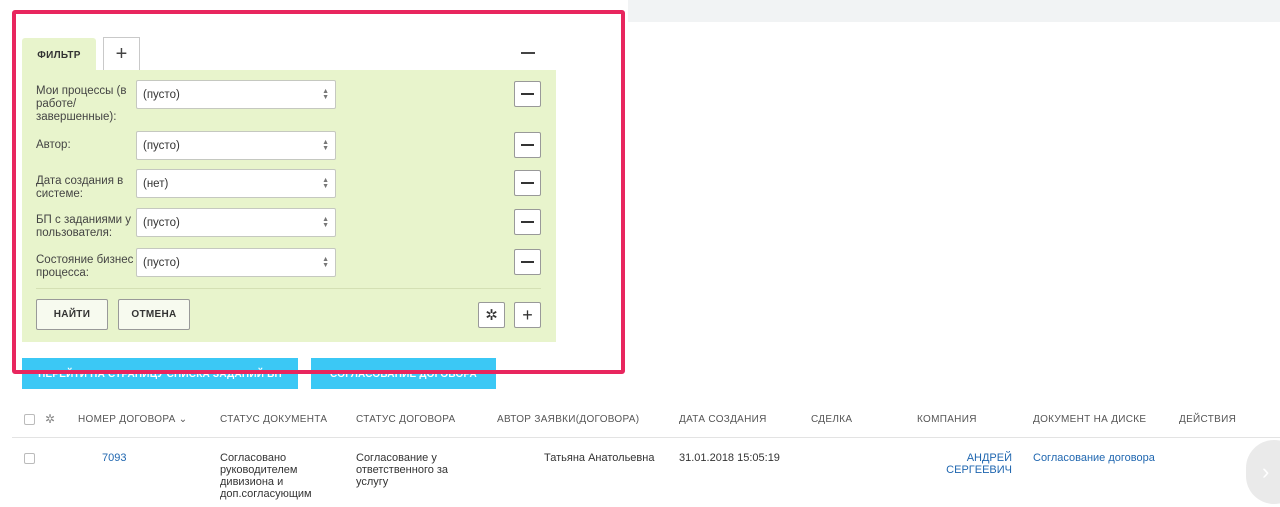  Describe the element at coordinates (831, 419) in the screenshot. I see `column-deal: СДЕЛКА` at that location.